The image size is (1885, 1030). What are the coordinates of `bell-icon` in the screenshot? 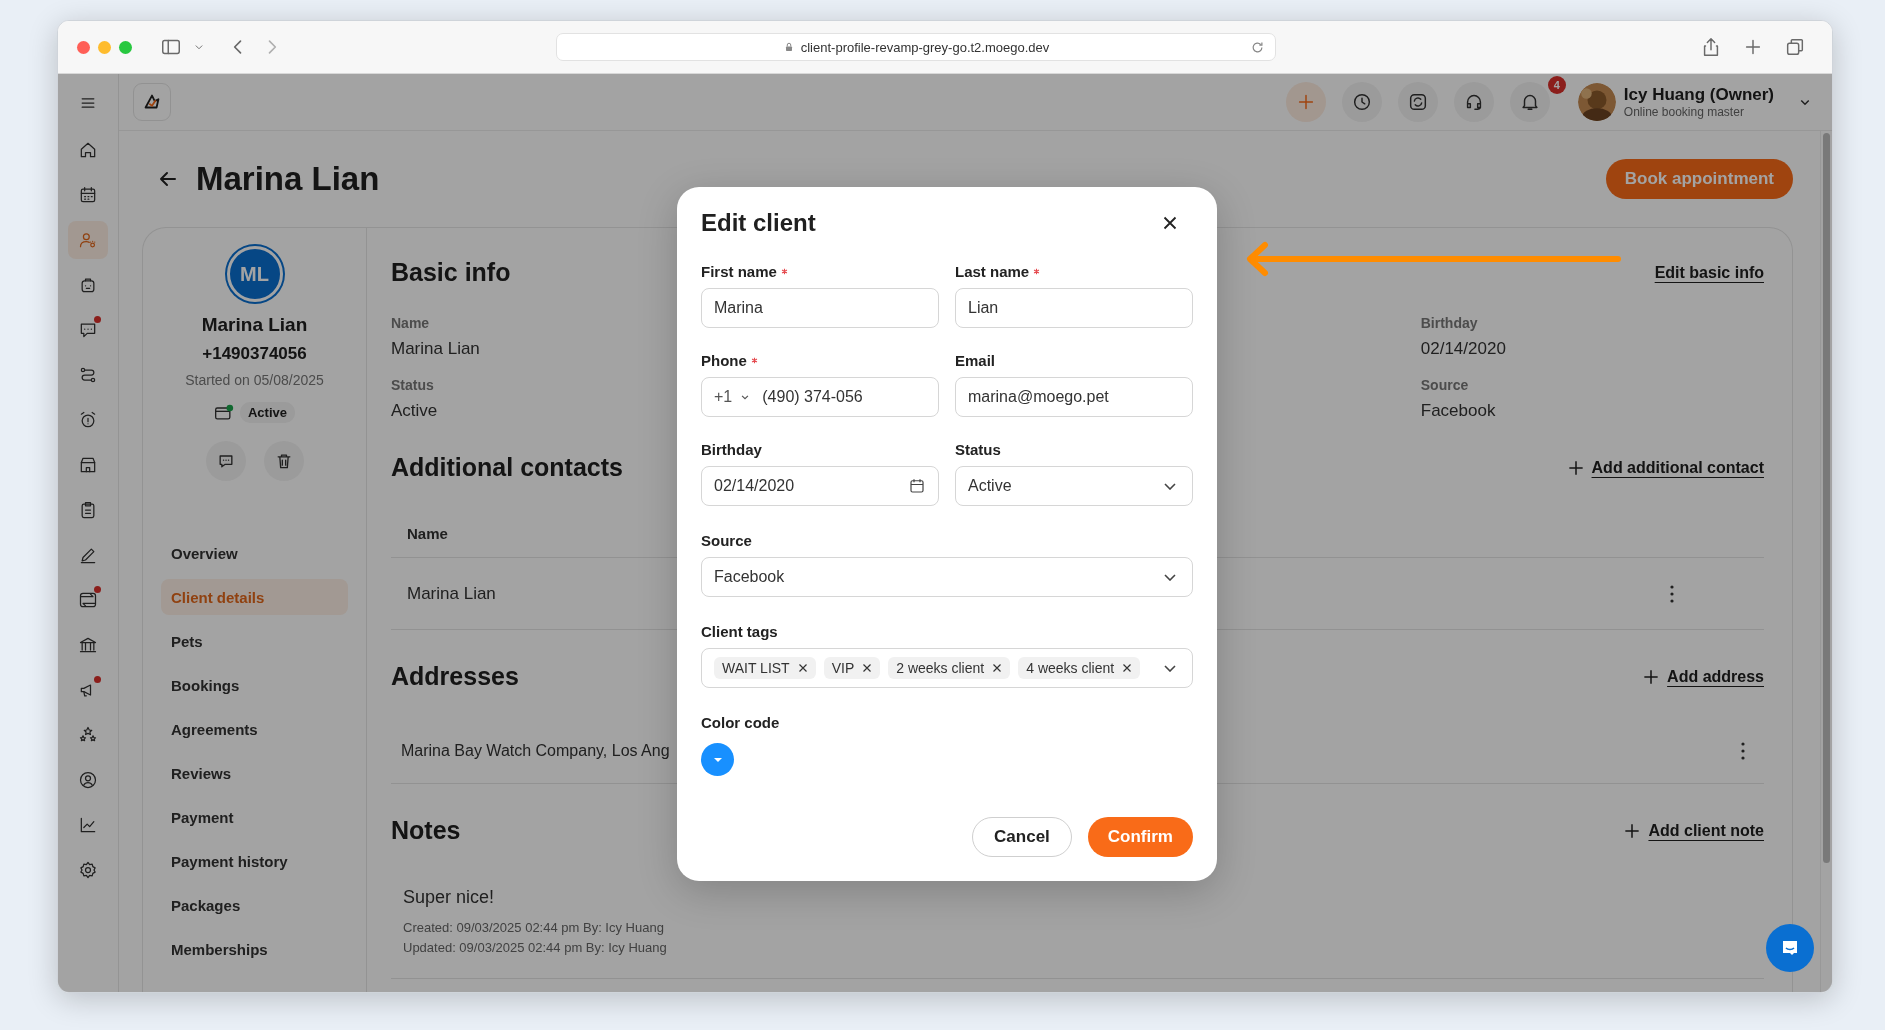 It's located at (1529, 102).